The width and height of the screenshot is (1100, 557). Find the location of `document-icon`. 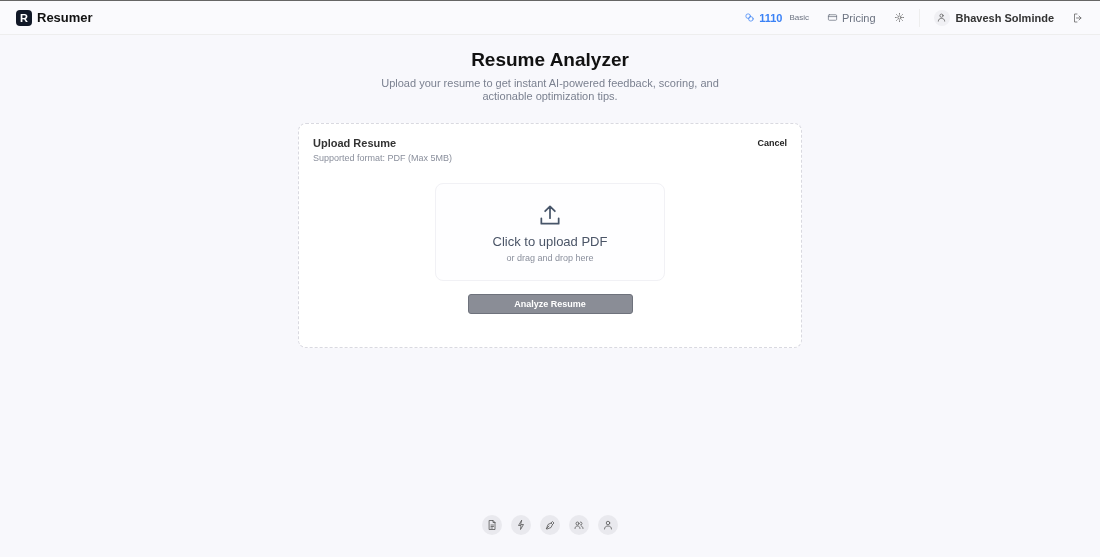

document-icon is located at coordinates (492, 525).